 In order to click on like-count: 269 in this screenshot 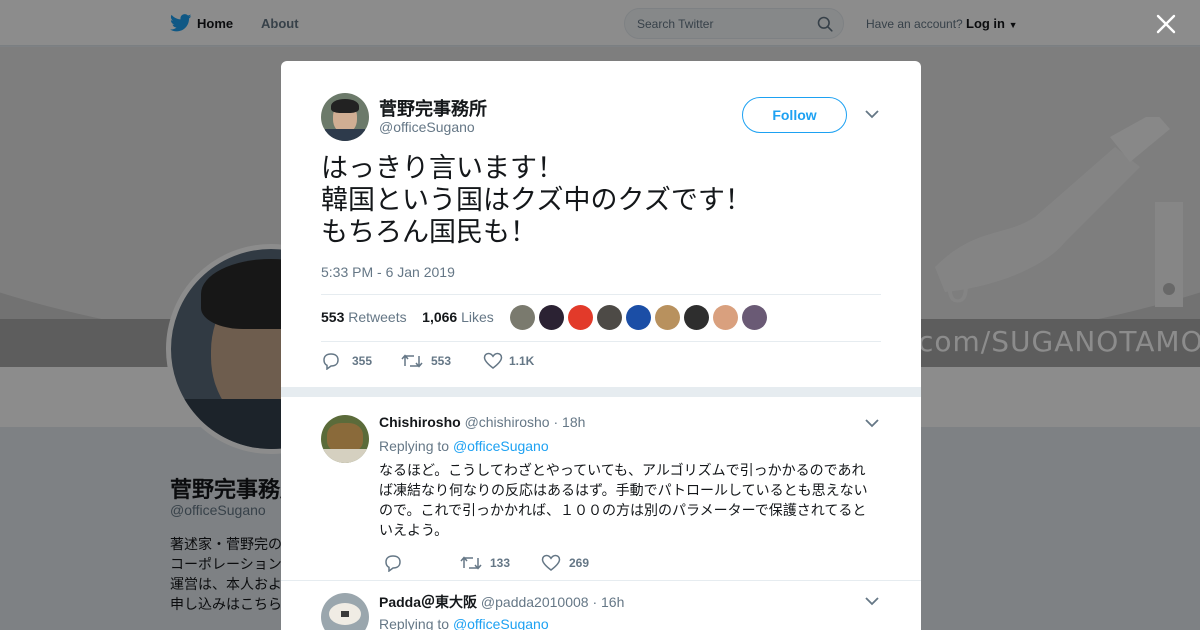, I will do `click(579, 563)`.